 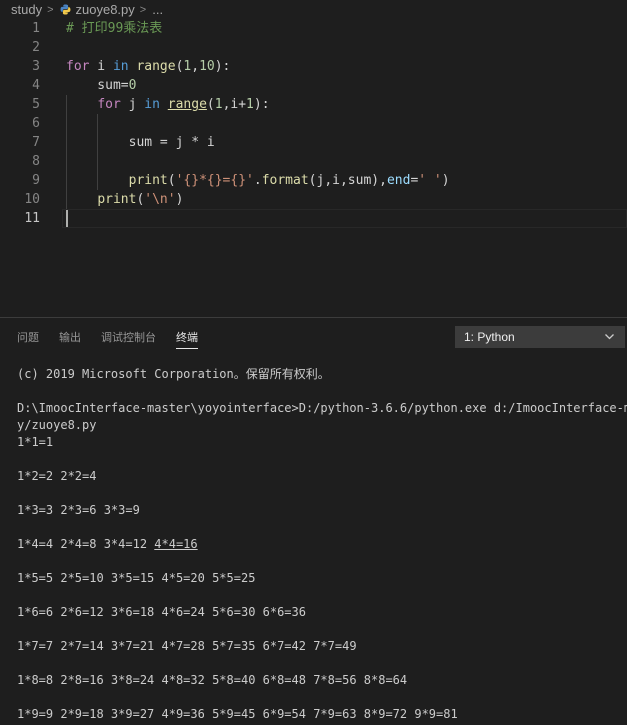 What do you see at coordinates (78, 510) in the screenshot?
I see `terminal-line: 1*3=3 2*3=6 3*3=9` at bounding box center [78, 510].